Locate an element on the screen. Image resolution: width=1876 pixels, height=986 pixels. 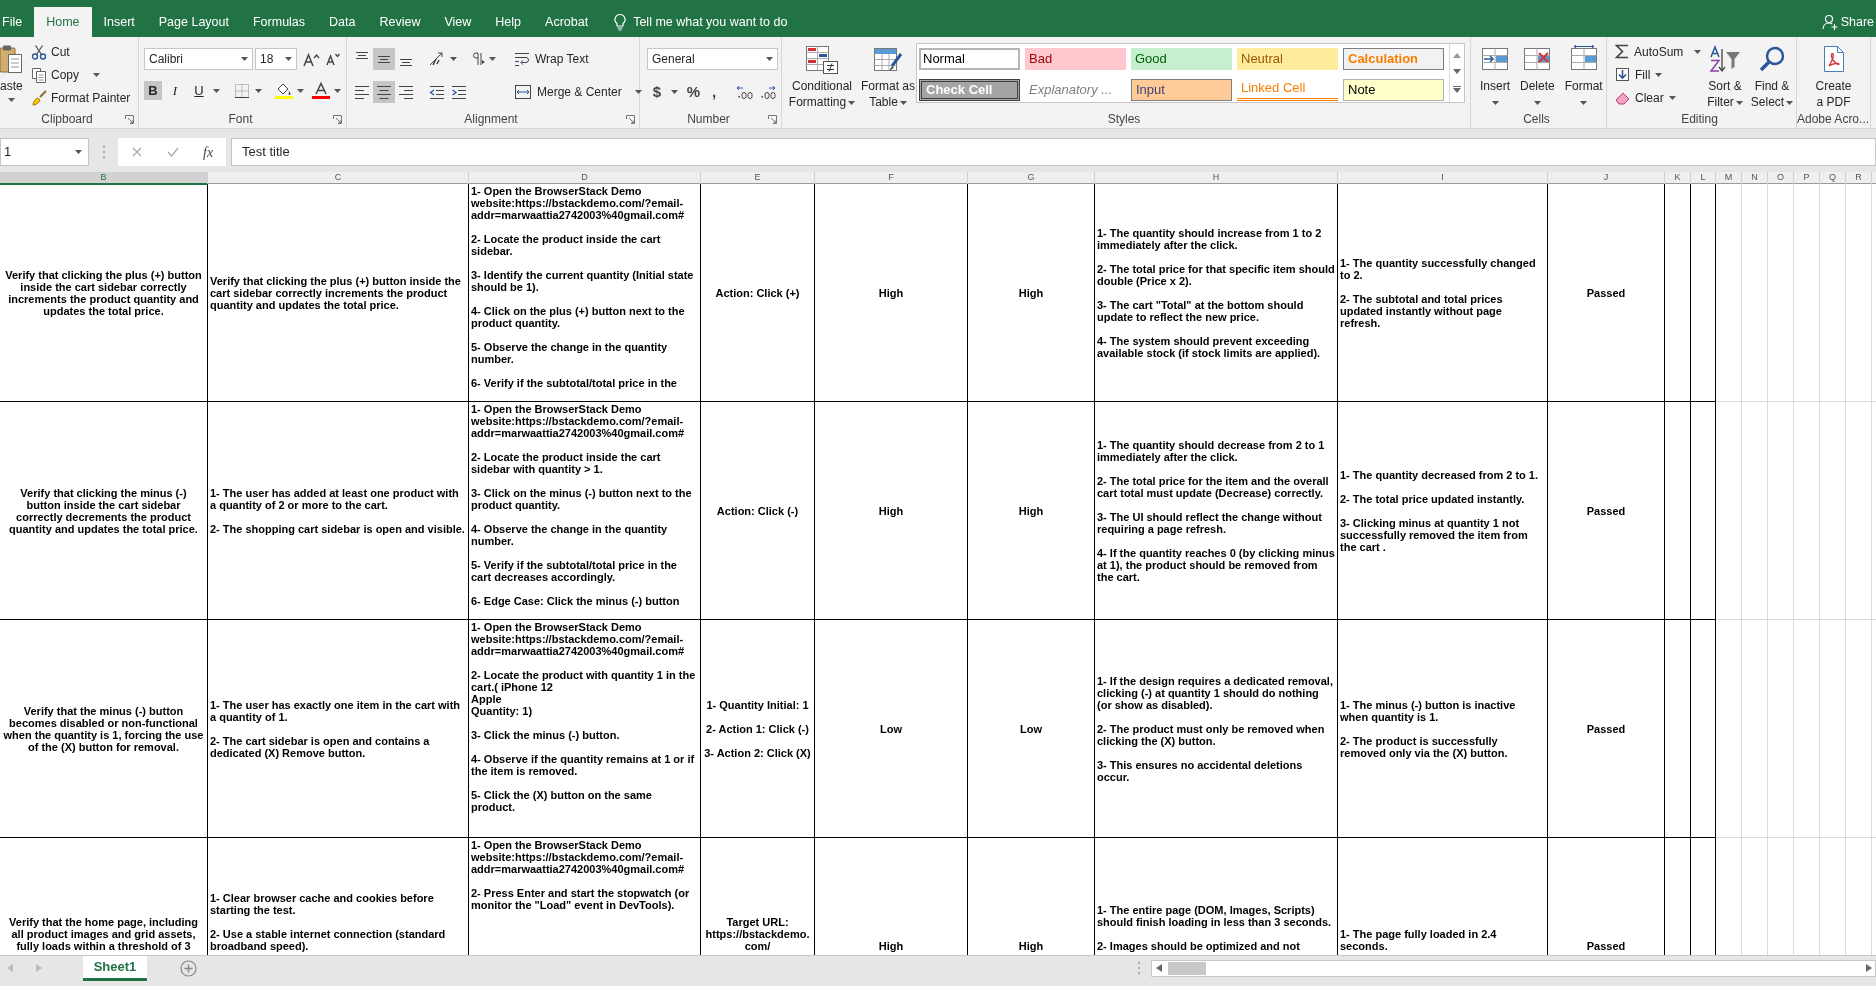
clear-button: Clear is located at coordinates (1658, 97).